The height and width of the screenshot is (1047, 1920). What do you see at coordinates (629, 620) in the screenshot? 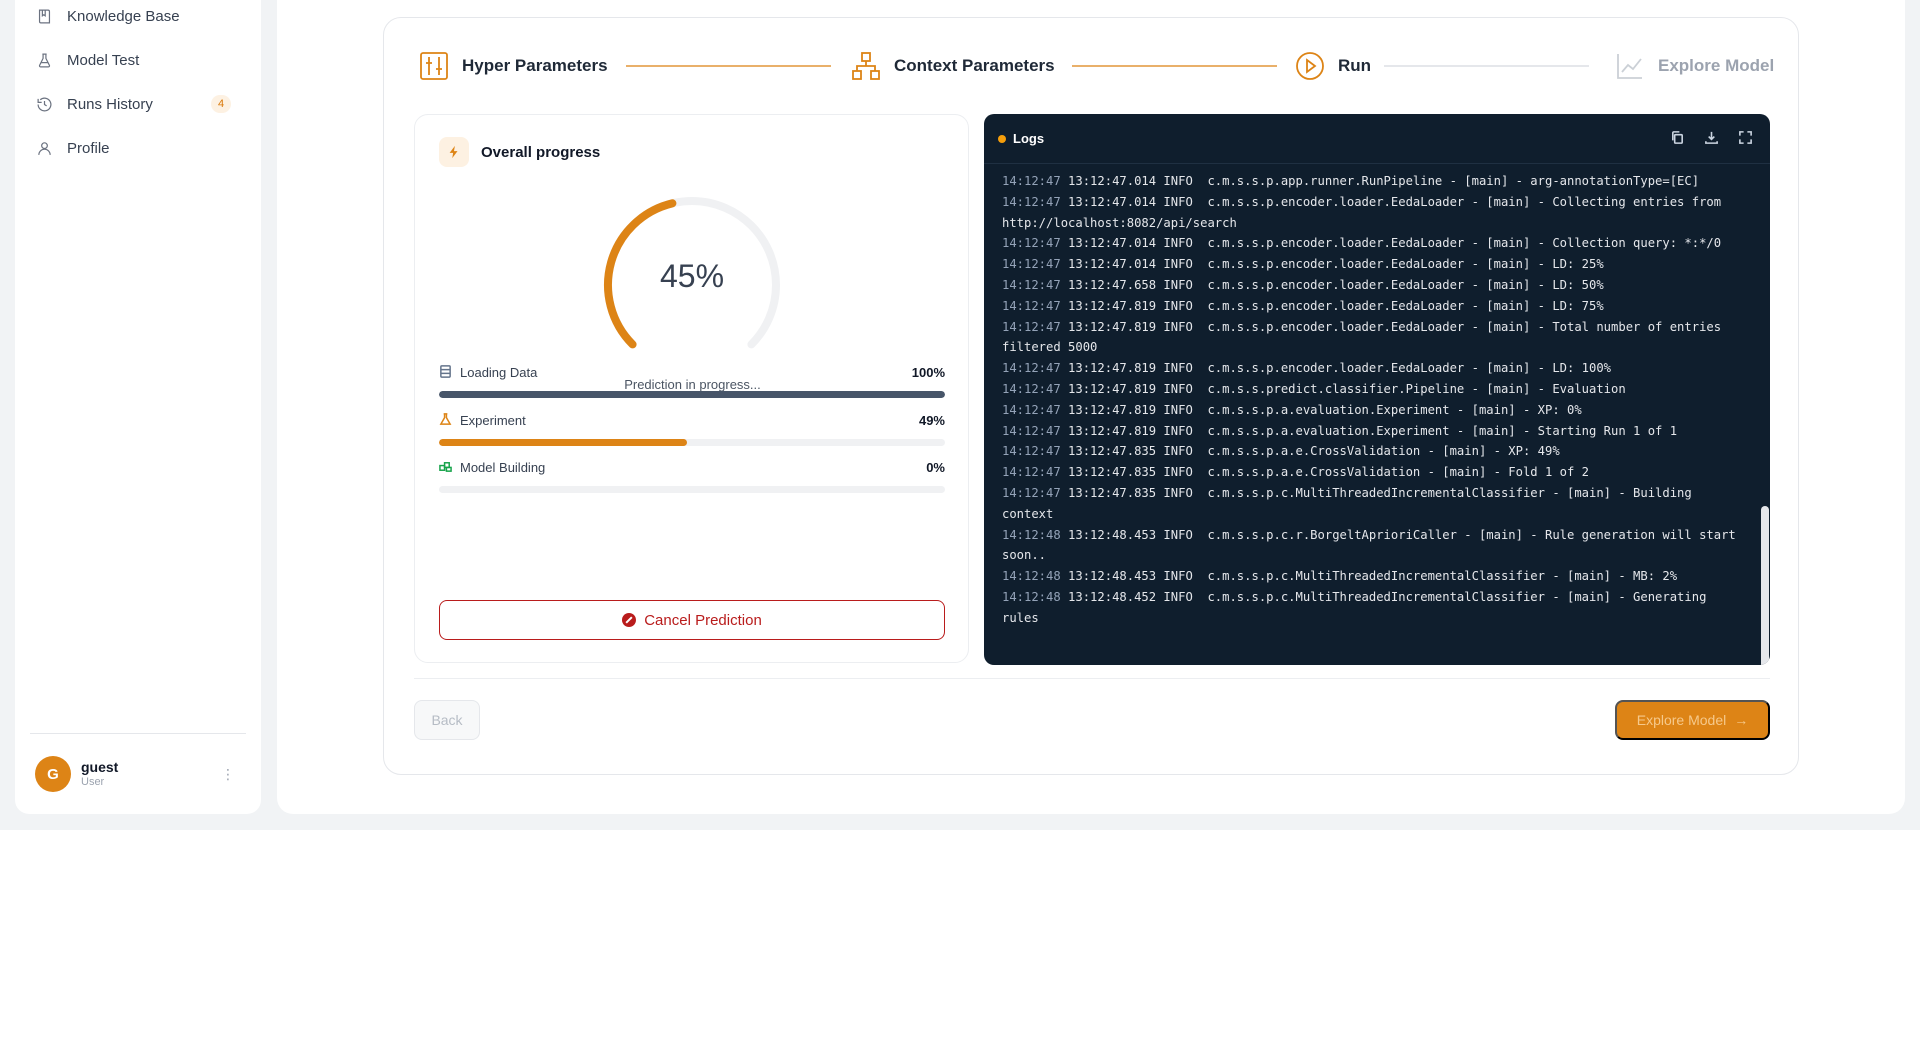
I see `cancel-icon` at bounding box center [629, 620].